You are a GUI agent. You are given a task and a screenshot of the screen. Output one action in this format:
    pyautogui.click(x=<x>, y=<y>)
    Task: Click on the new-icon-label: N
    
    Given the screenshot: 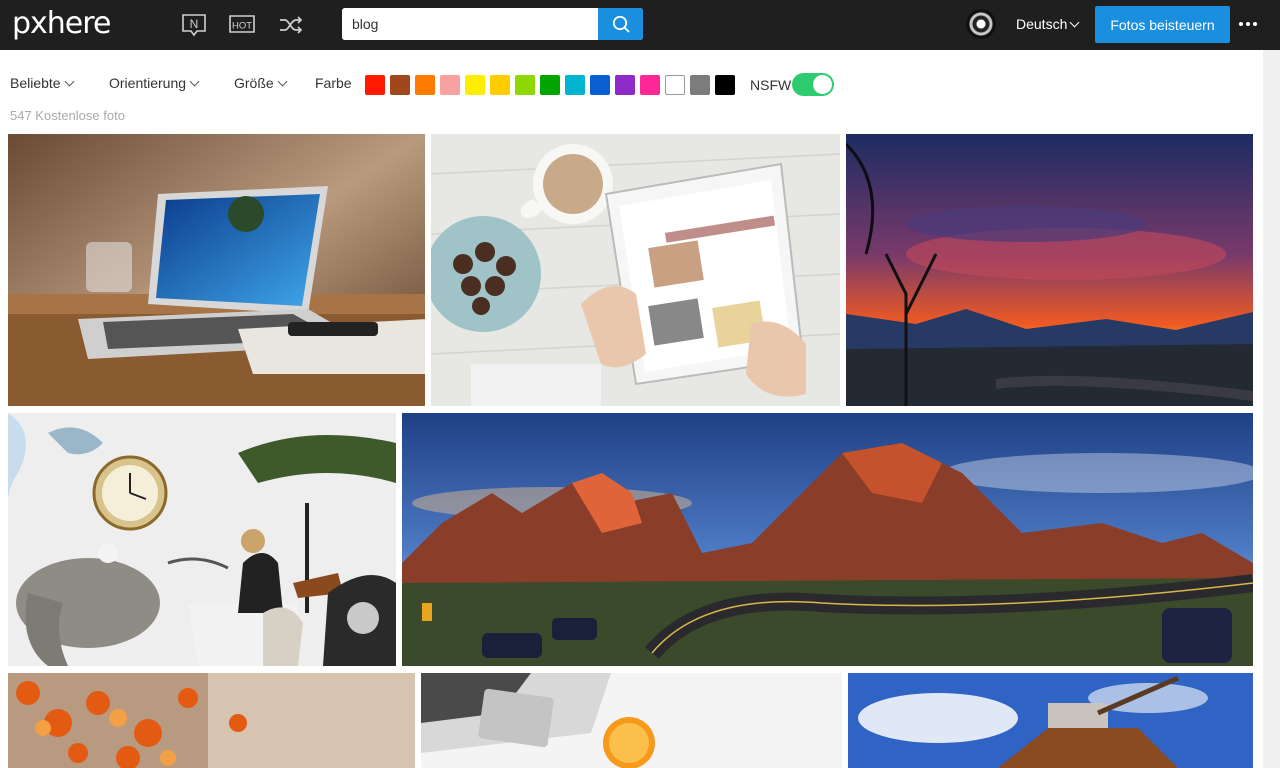 What is the action you would take?
    pyautogui.click(x=194, y=24)
    